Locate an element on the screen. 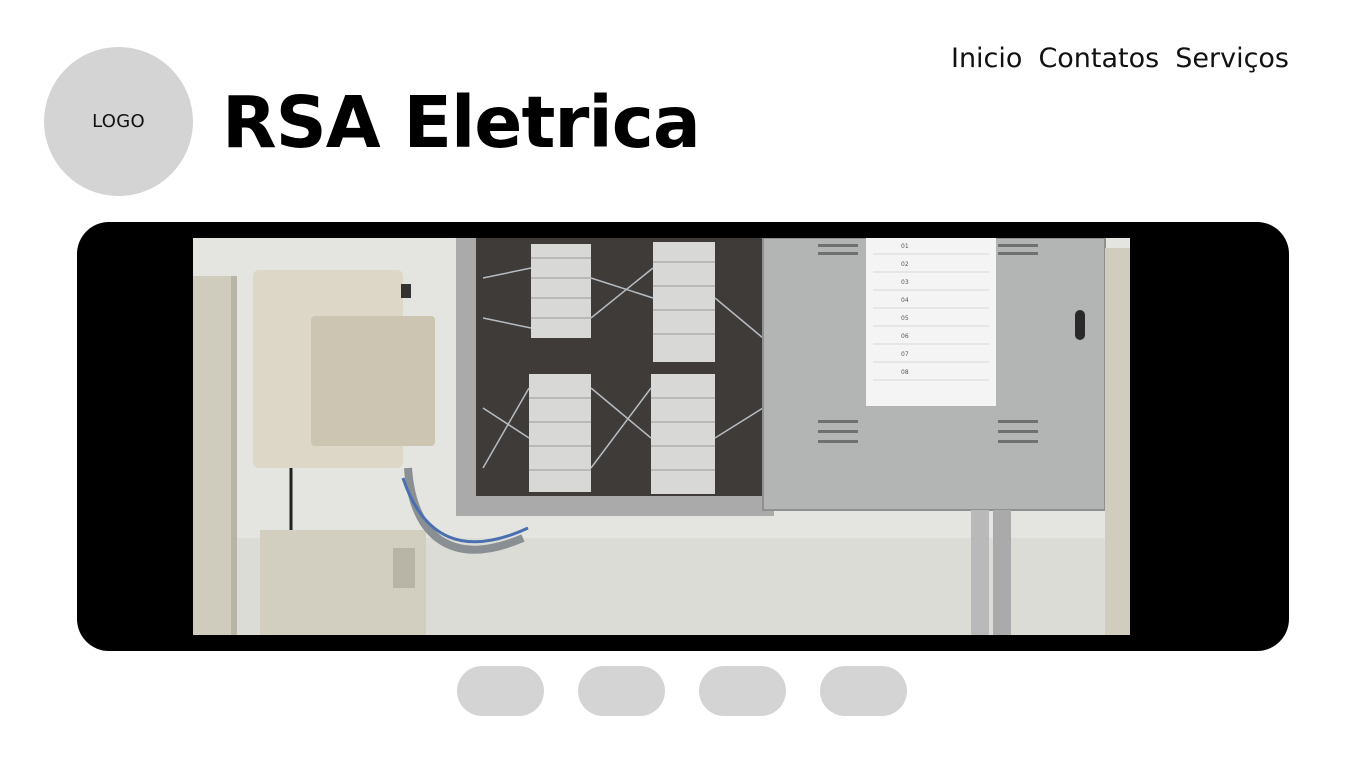  panel-label-02: 02 is located at coordinates (905, 264).